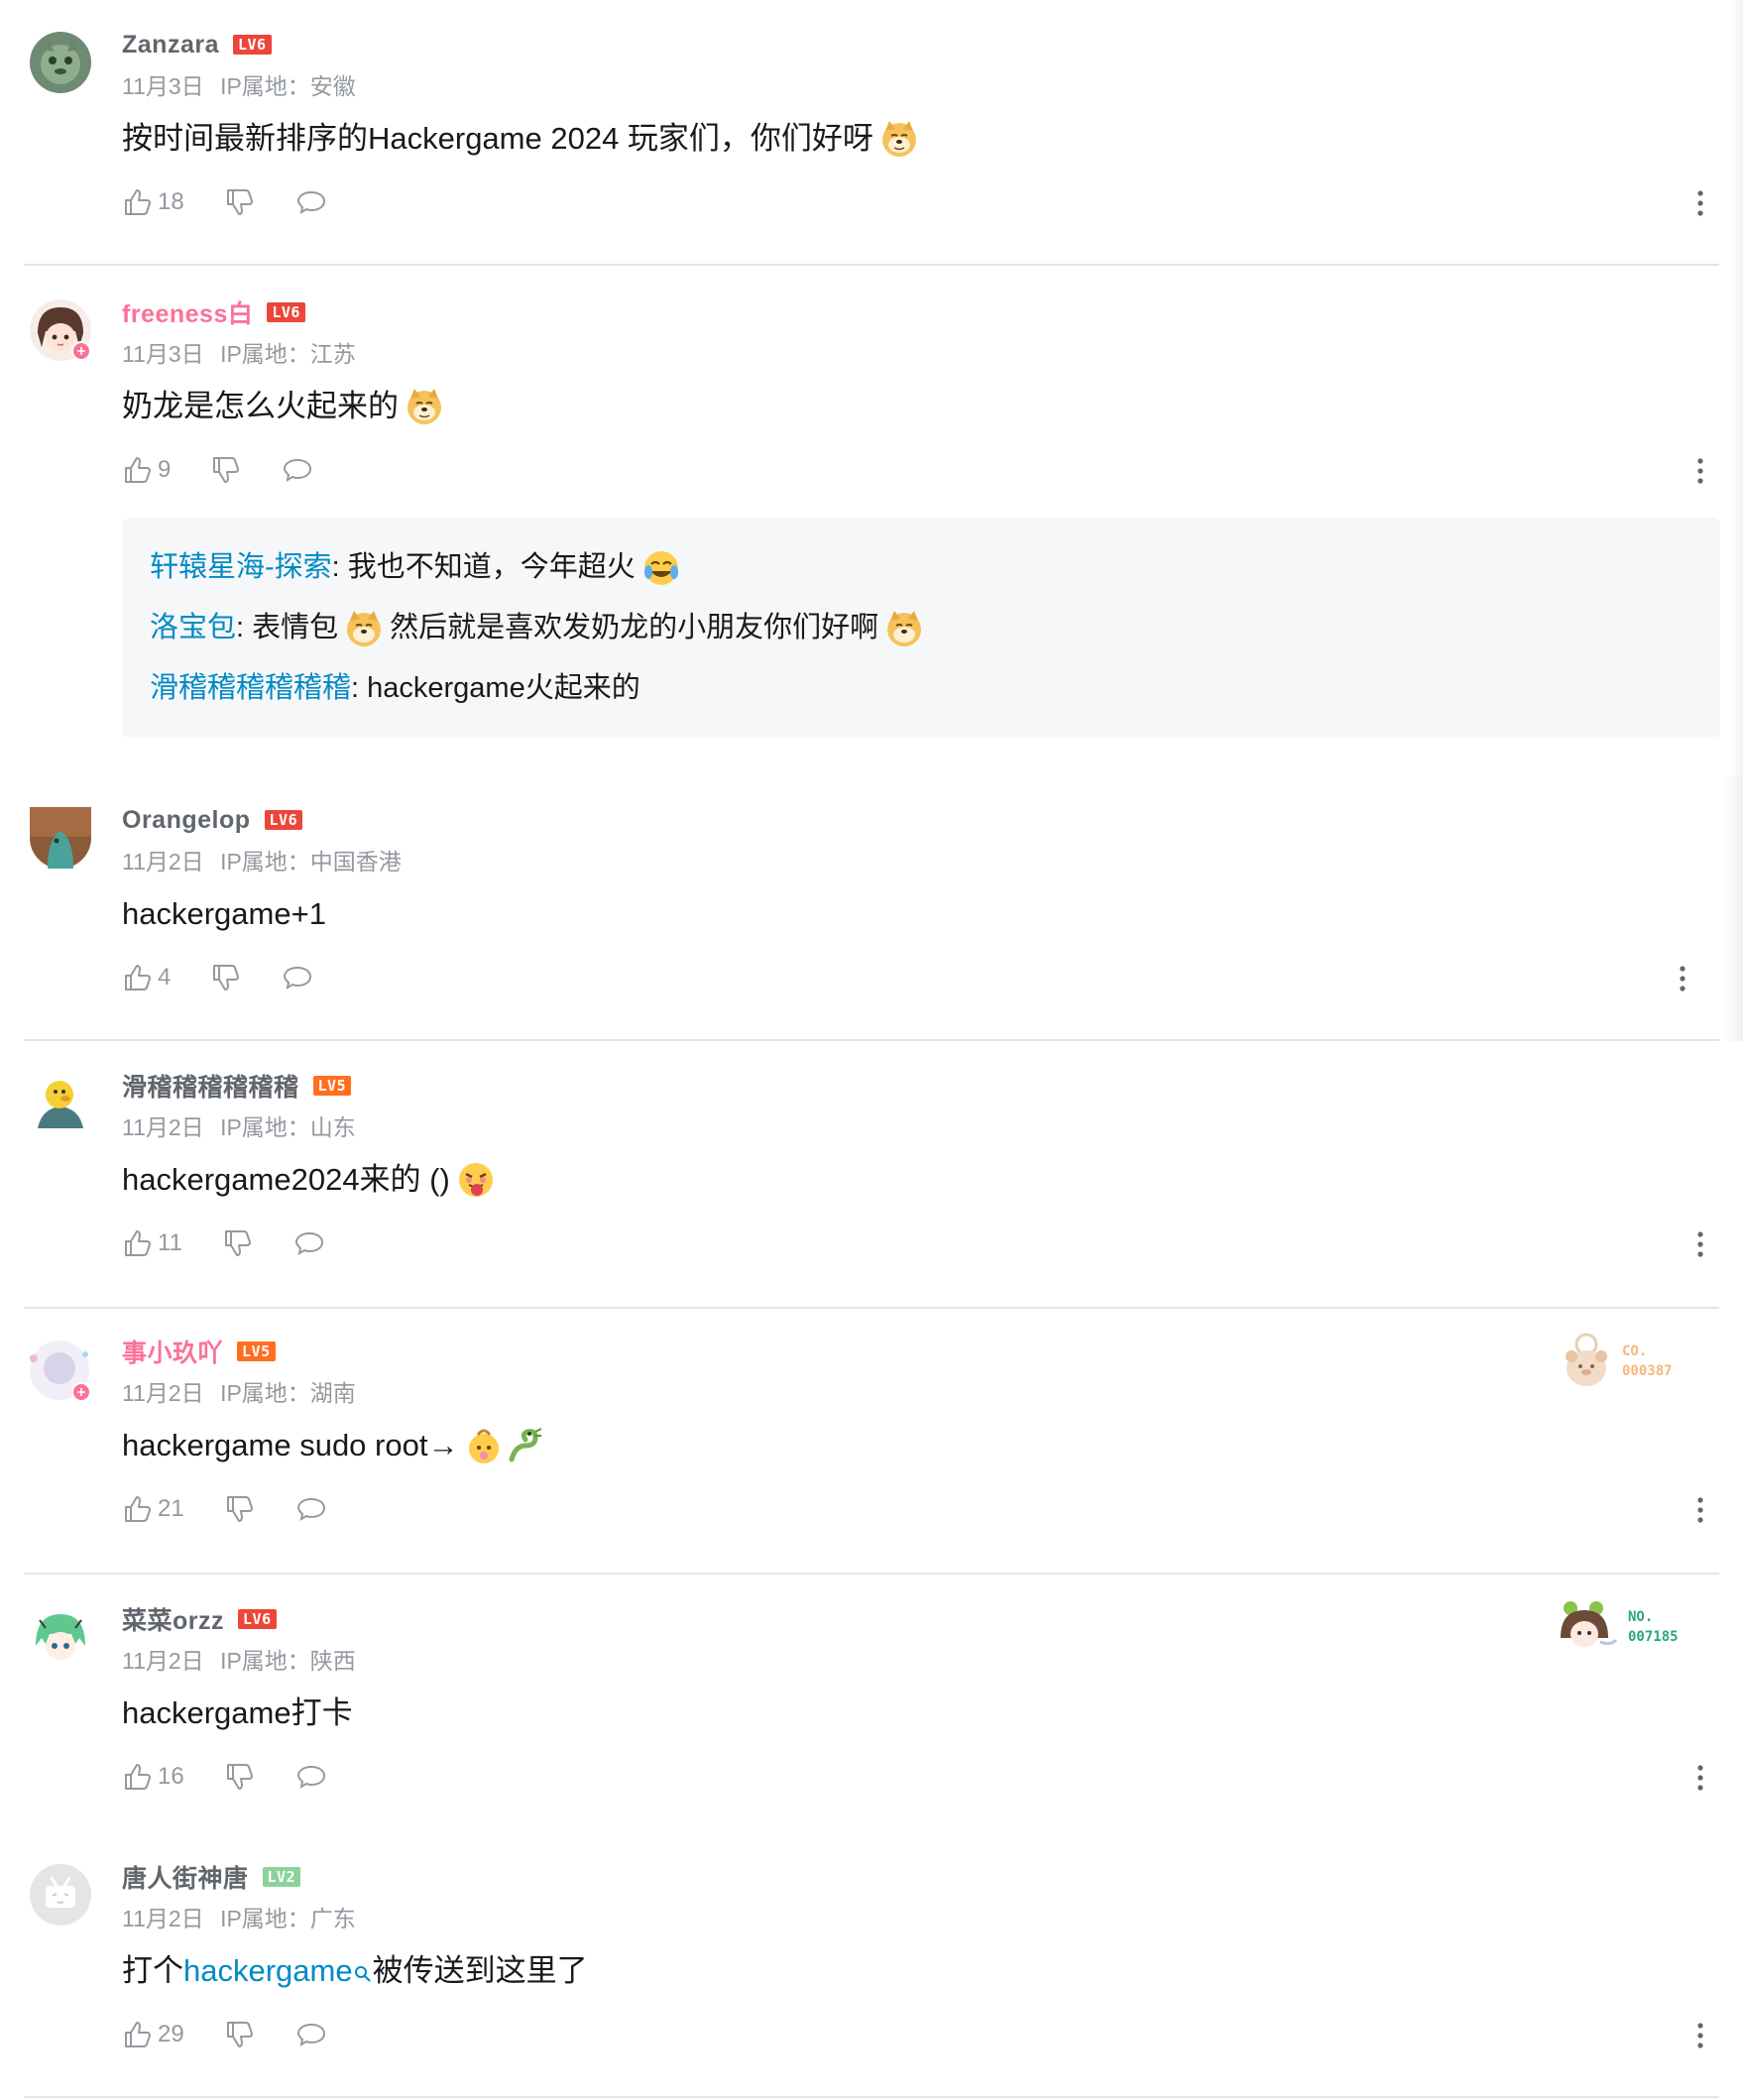  I want to click on dragon-emoji, so click(525, 1445).